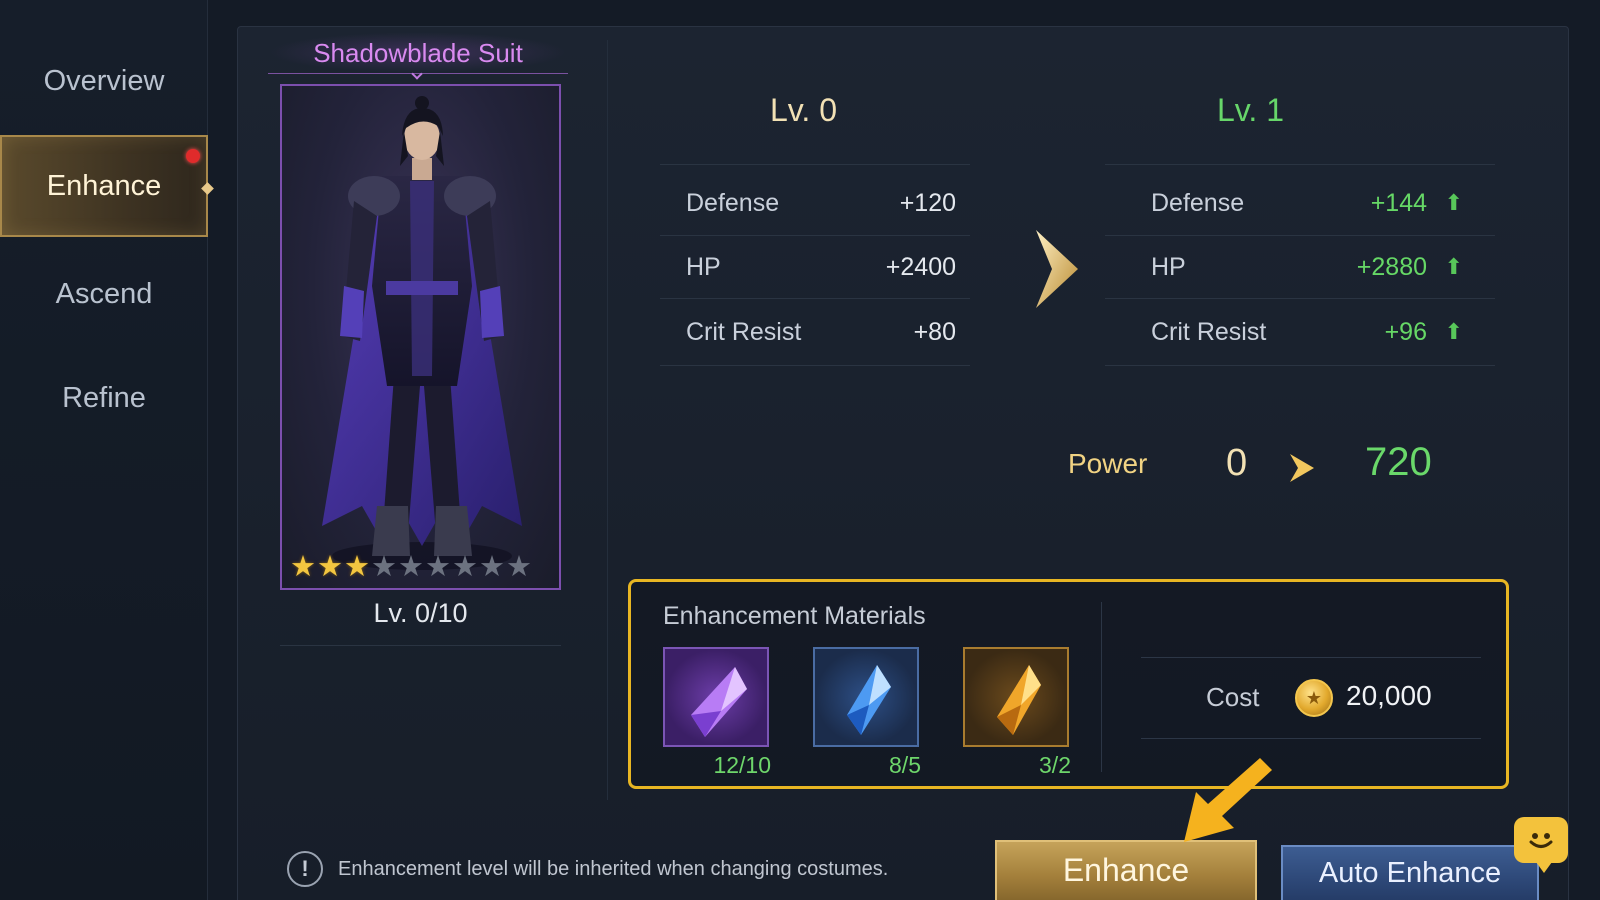 Image resolution: width=1600 pixels, height=900 pixels. What do you see at coordinates (1321, 203) in the screenshot?
I see `next-stat-defense: Defense +144 ⬆` at bounding box center [1321, 203].